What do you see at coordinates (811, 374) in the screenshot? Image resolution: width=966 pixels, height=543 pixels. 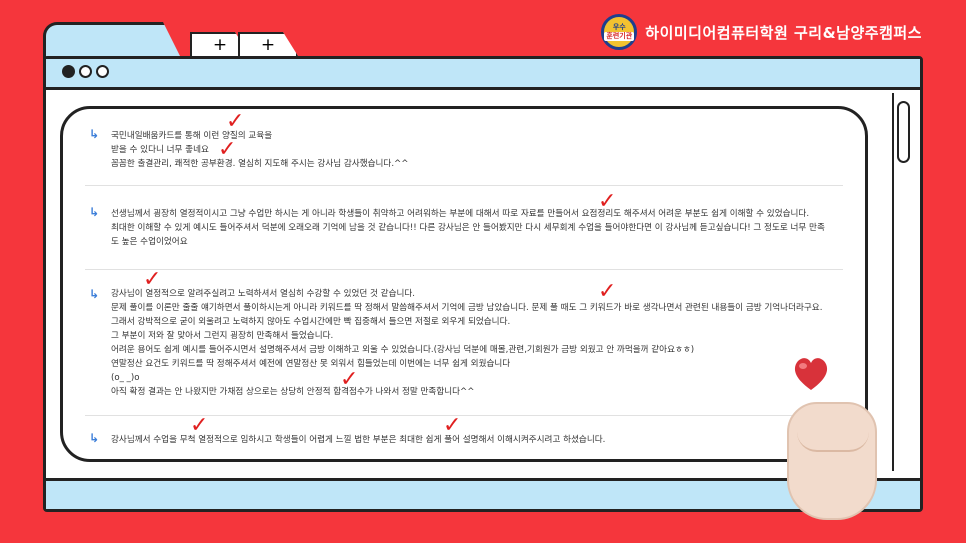 I see `heart-icon` at bounding box center [811, 374].